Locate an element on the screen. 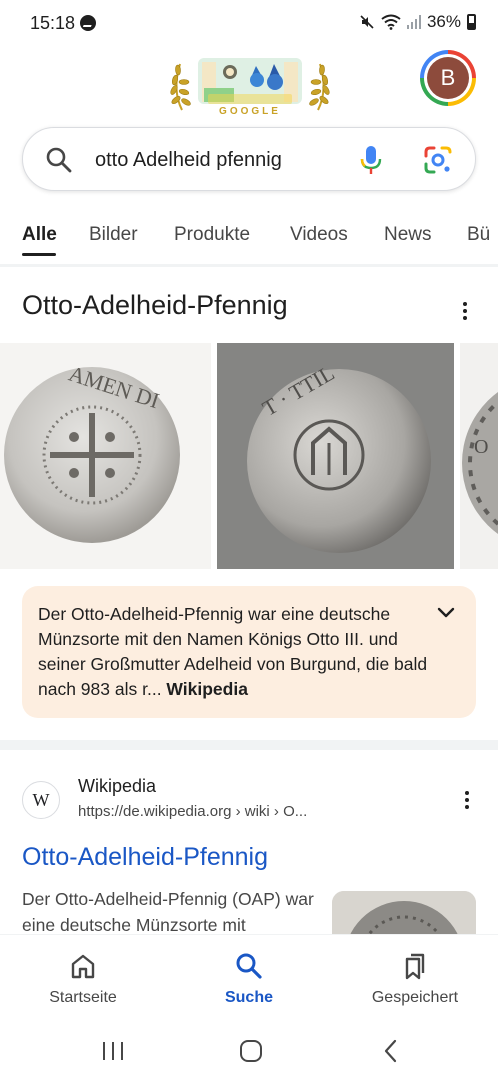  wikipedia-favicon-icon: W is located at coordinates (41, 800).